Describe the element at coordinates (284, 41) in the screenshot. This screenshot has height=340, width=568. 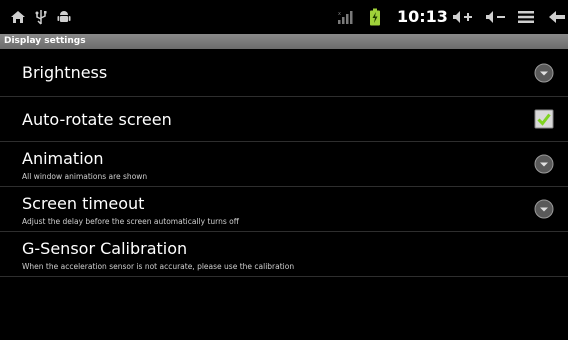
I see `page-title: Display settings` at that location.